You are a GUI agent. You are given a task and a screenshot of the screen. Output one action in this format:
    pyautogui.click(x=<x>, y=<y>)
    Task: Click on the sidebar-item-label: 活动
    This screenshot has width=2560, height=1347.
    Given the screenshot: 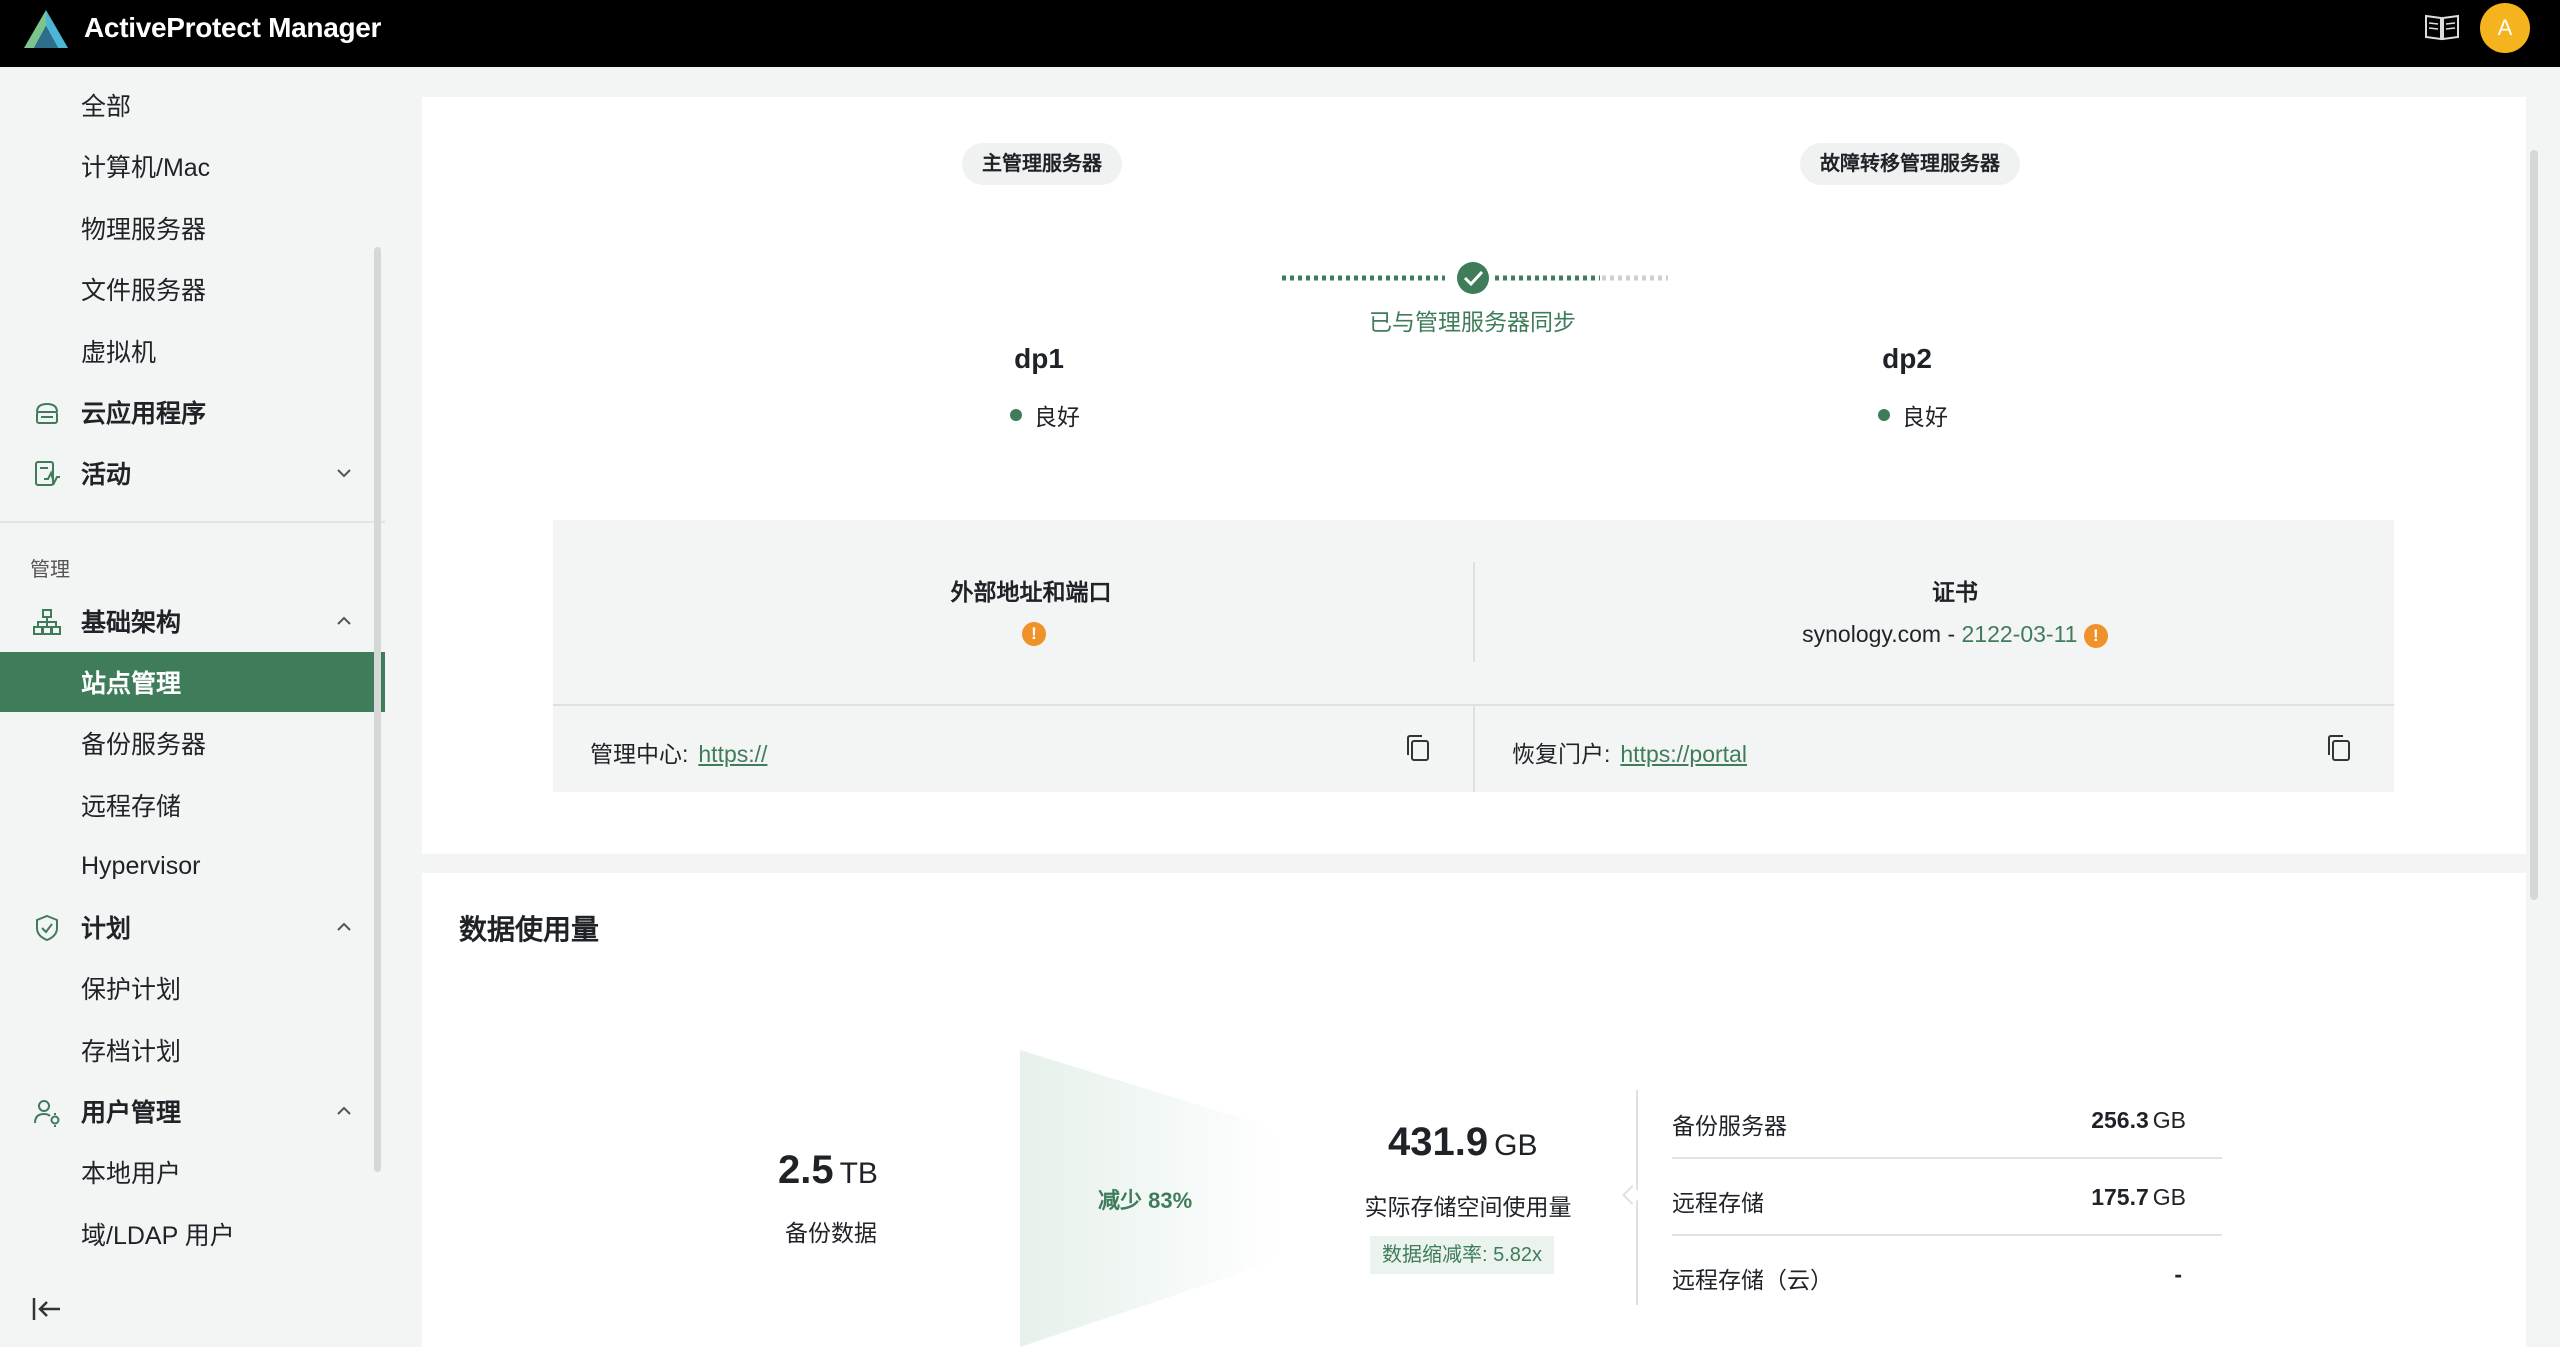 What is the action you would take?
    pyautogui.click(x=106, y=475)
    